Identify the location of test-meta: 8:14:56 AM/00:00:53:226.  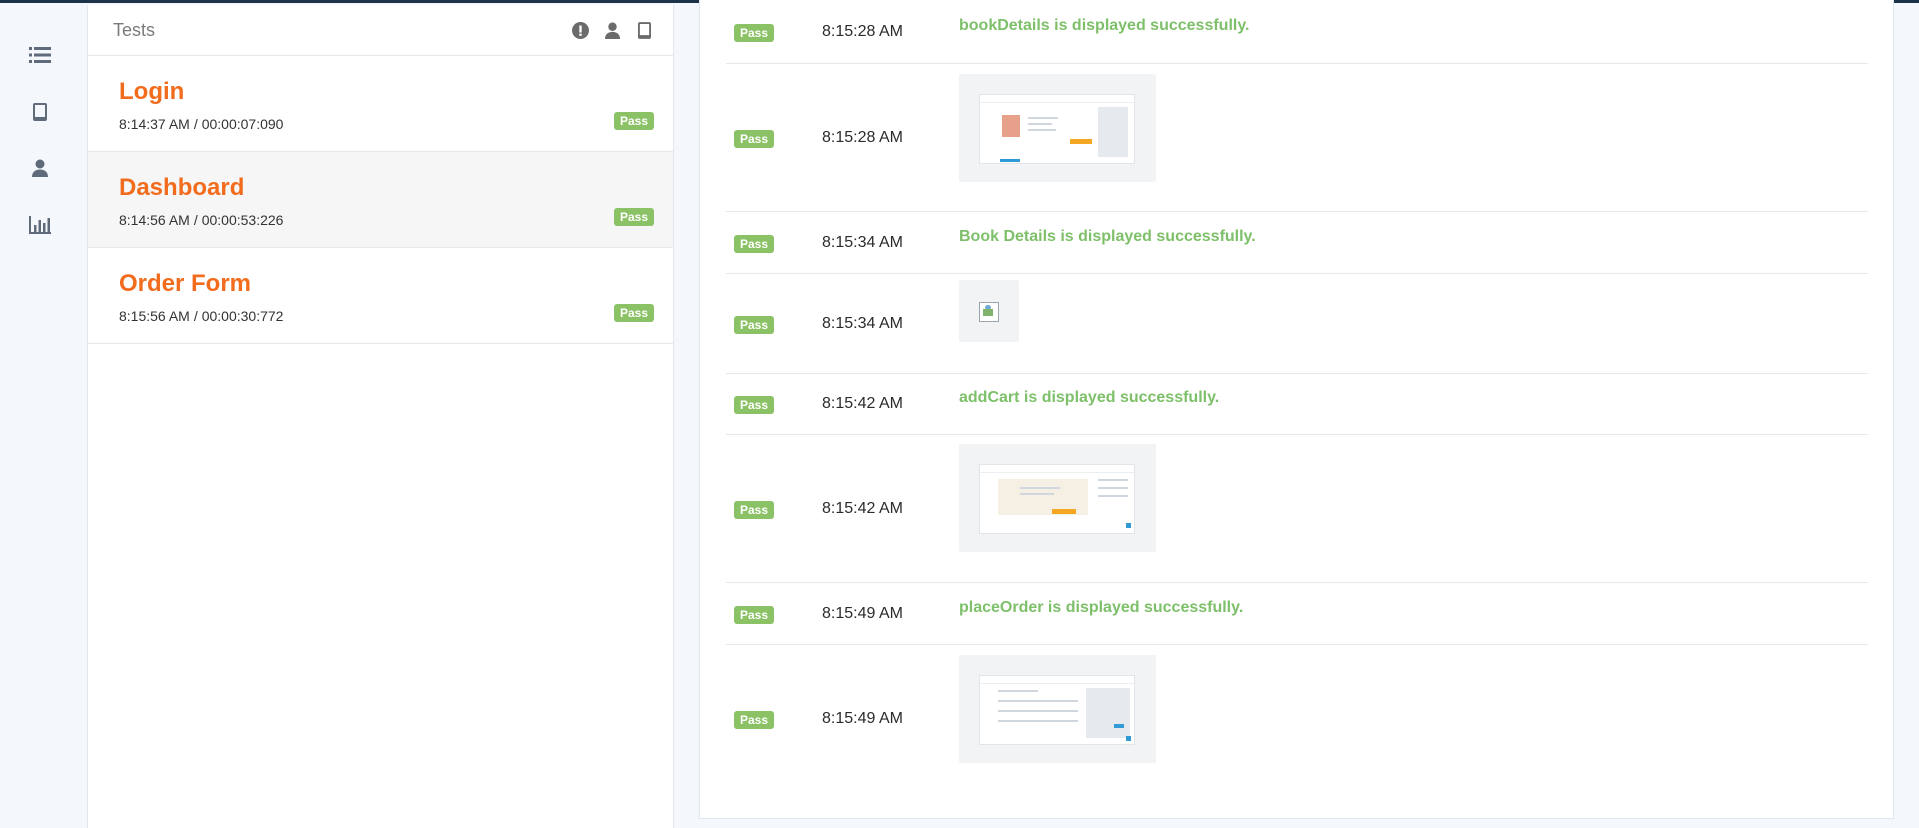
(386, 220).